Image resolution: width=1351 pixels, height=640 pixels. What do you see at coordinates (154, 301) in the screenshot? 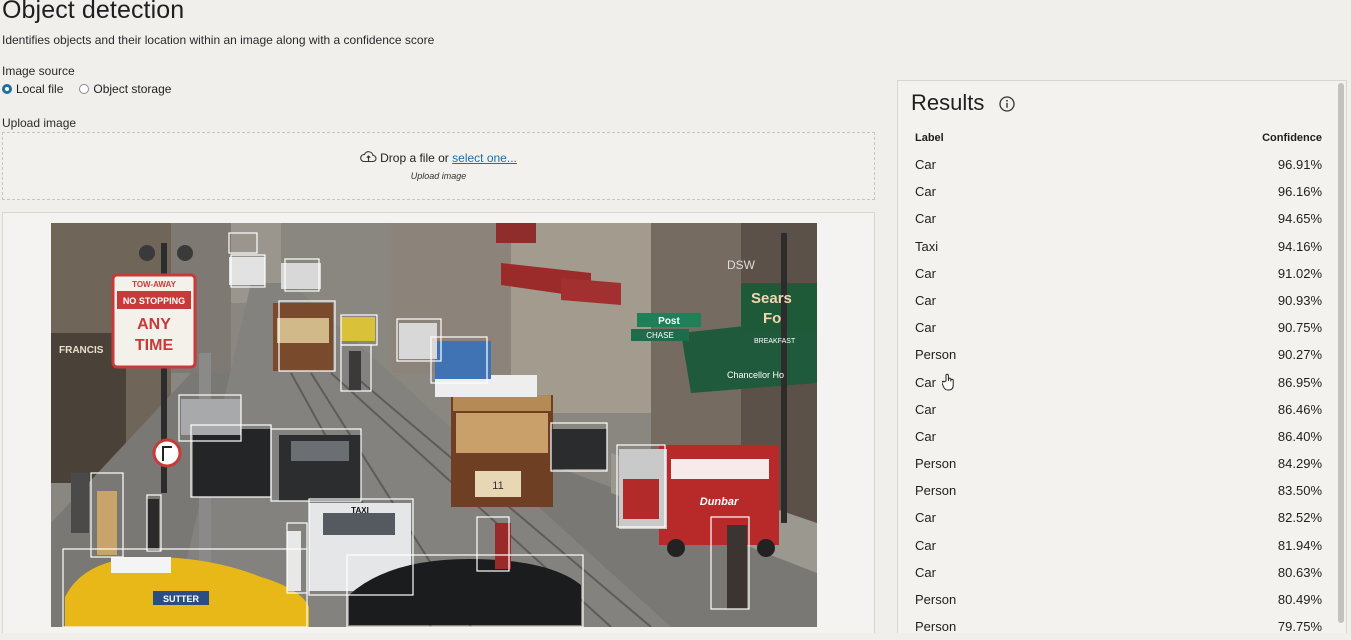
I see `svg-text: NO STOPPING` at bounding box center [154, 301].